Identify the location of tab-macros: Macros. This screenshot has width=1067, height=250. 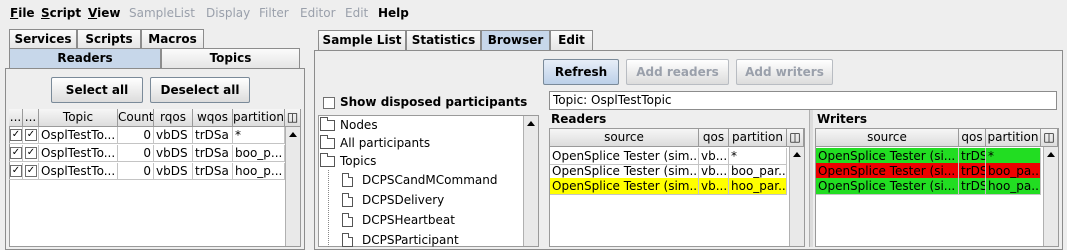
(172, 39).